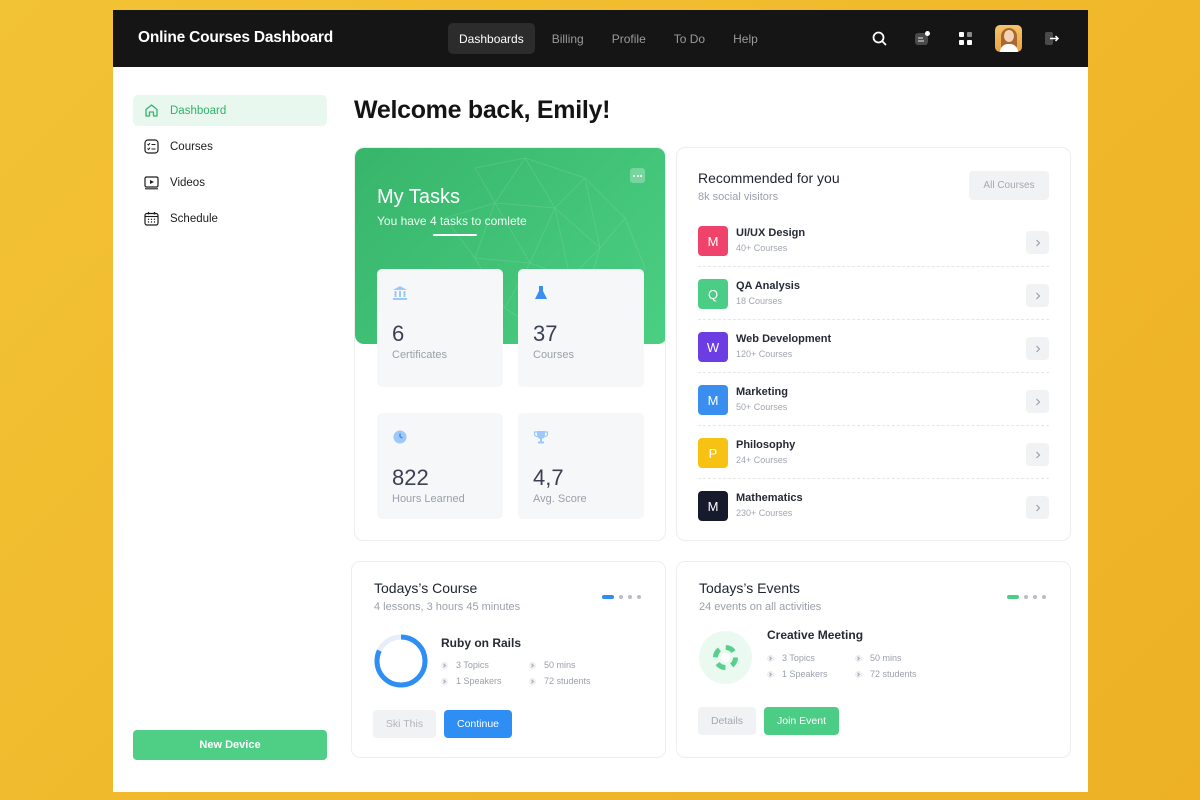  I want to click on sidebar-item-label: Dashboard, so click(198, 110).